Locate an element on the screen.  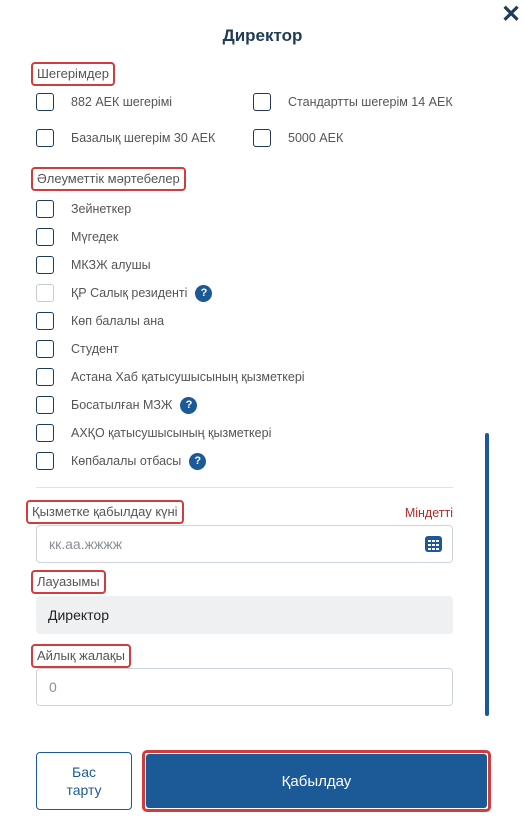
deduction-5000: 5000 АЕК is located at coordinates (298, 138).